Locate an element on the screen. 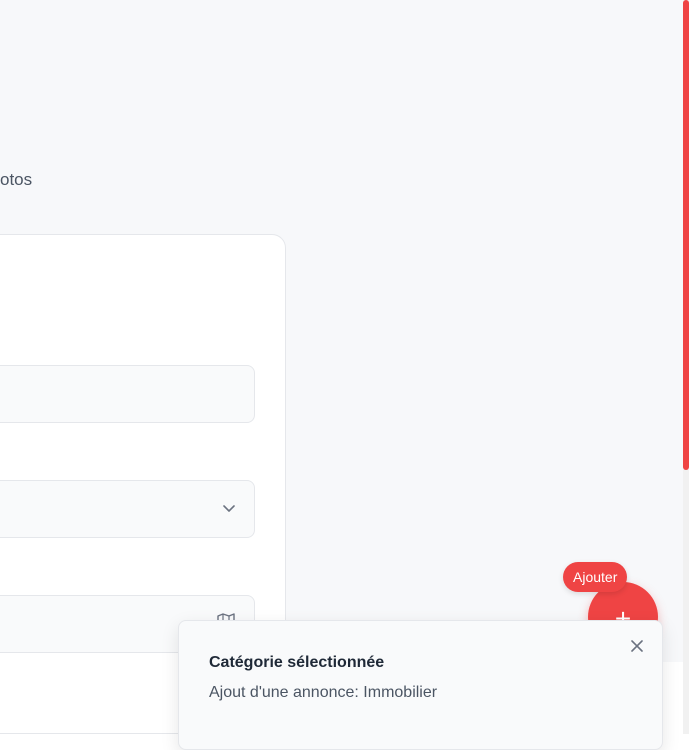  add-badge-label: Ajouter is located at coordinates (595, 577).